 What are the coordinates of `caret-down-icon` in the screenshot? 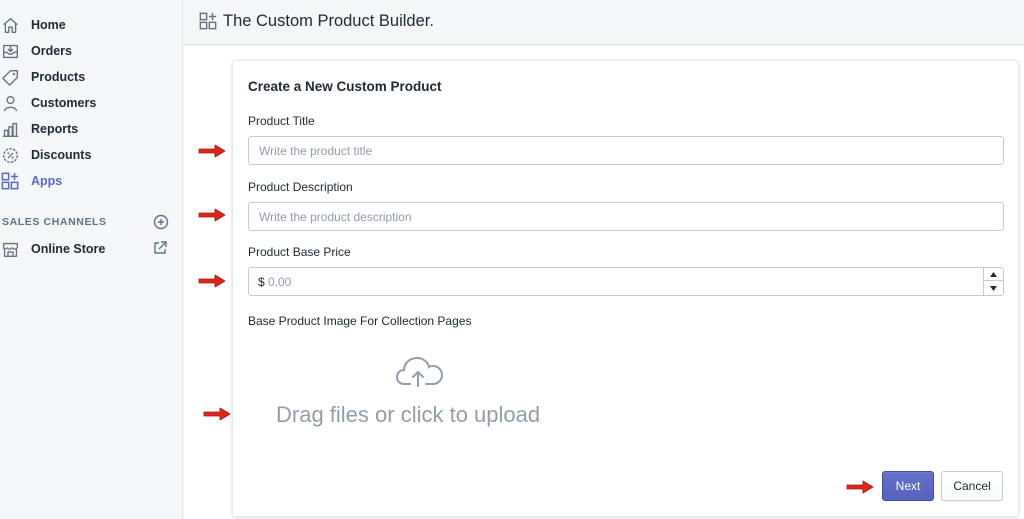 It's located at (993, 288).